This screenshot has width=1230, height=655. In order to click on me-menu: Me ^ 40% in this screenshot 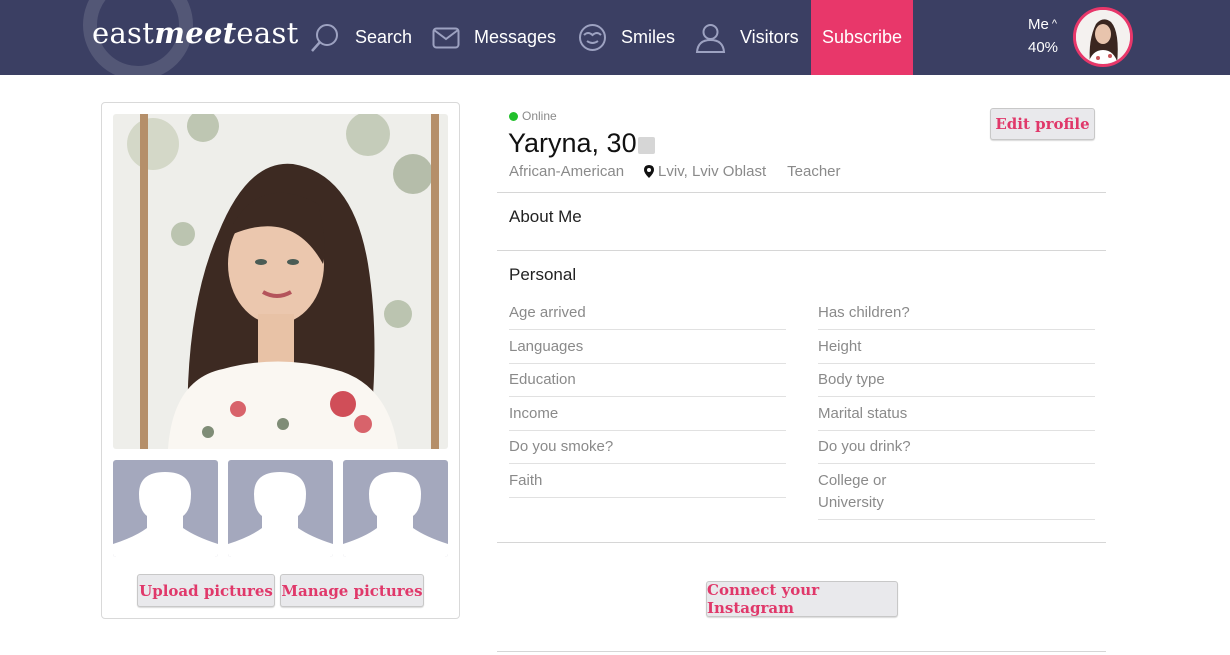, I will do `click(1043, 36)`.